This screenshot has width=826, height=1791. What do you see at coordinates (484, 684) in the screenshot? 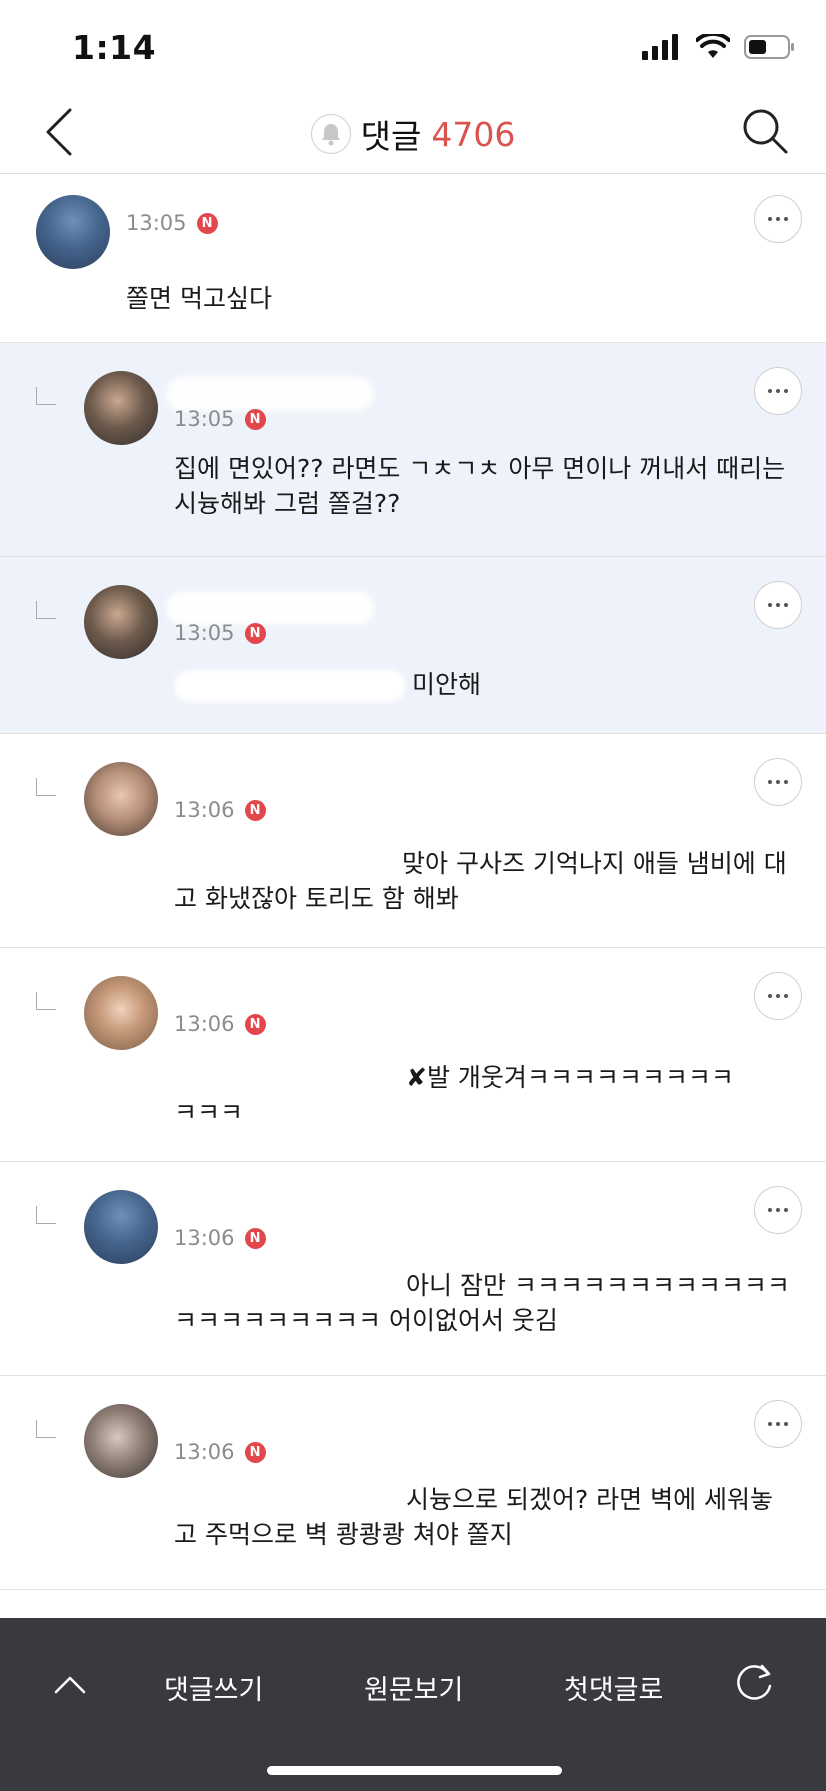
I see `comment-text: 미안해` at bounding box center [484, 684].